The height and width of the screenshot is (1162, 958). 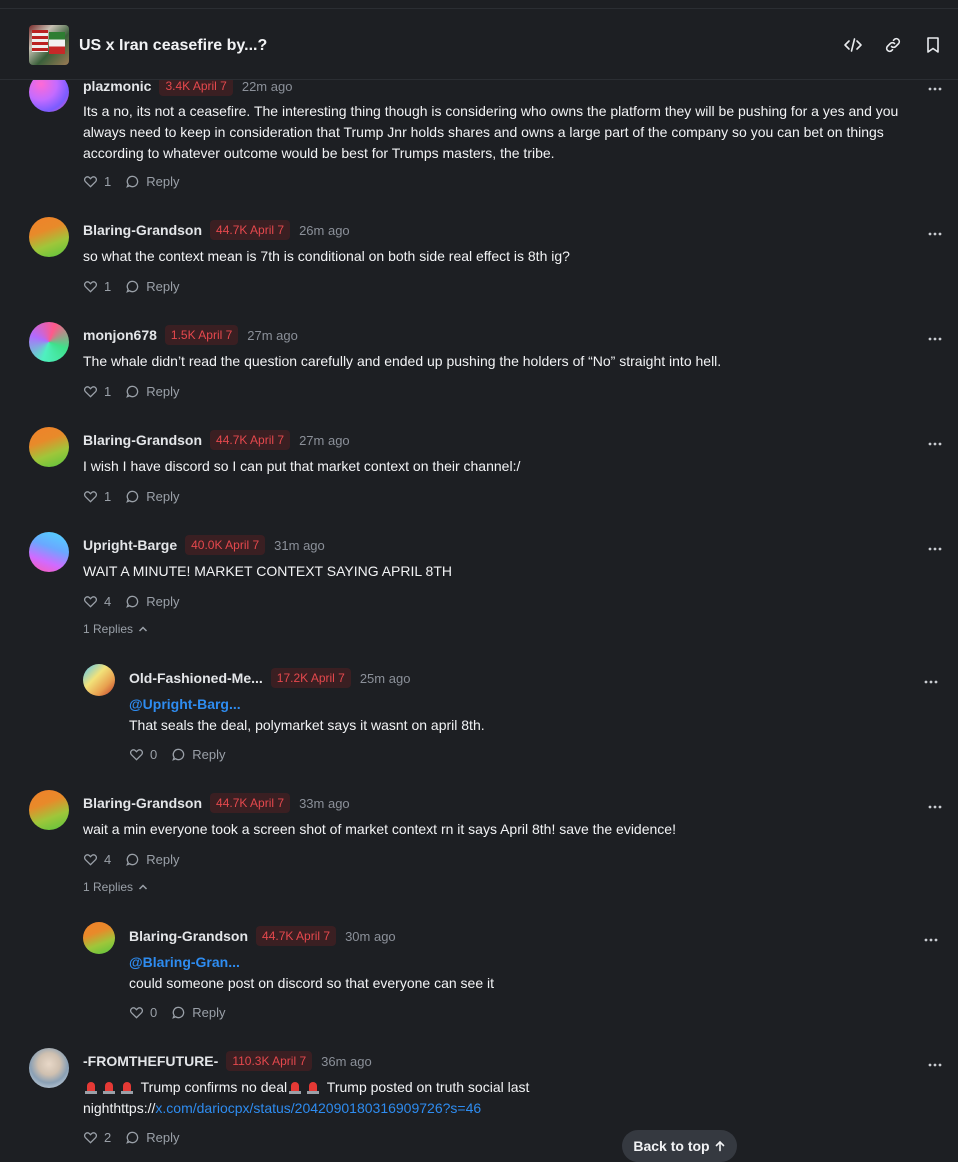 I want to click on market-title: US x Iran ceasefire by...?, so click(x=173, y=46).